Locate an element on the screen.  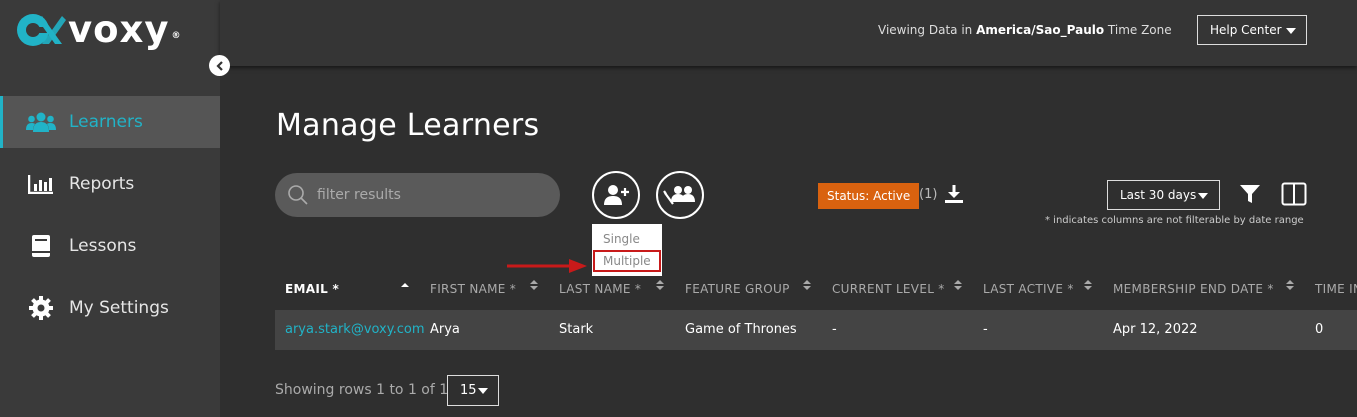
column-header-last-active: LAST ACTIVE * is located at coordinates (1028, 289).